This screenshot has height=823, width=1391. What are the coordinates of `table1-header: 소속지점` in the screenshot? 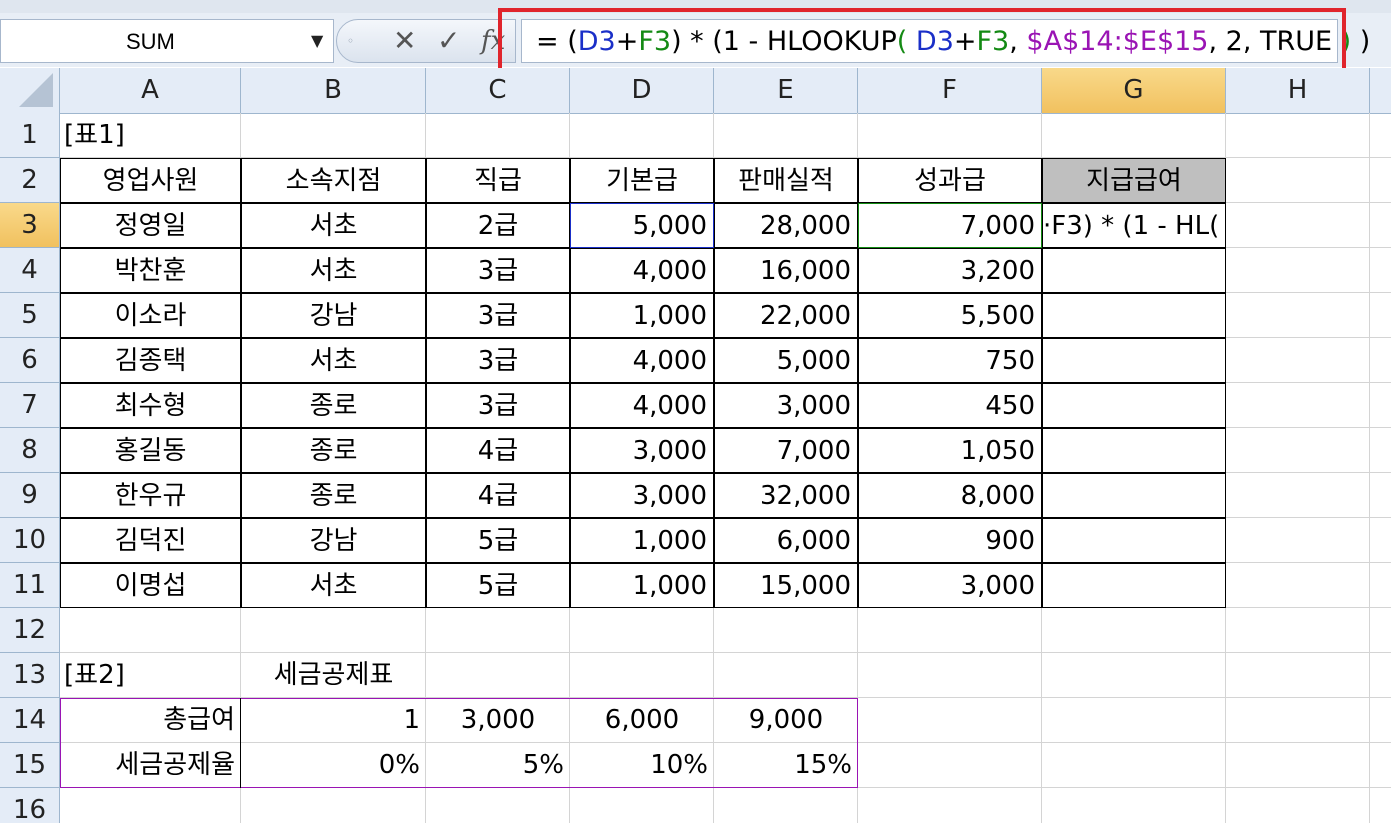 It's located at (333, 180).